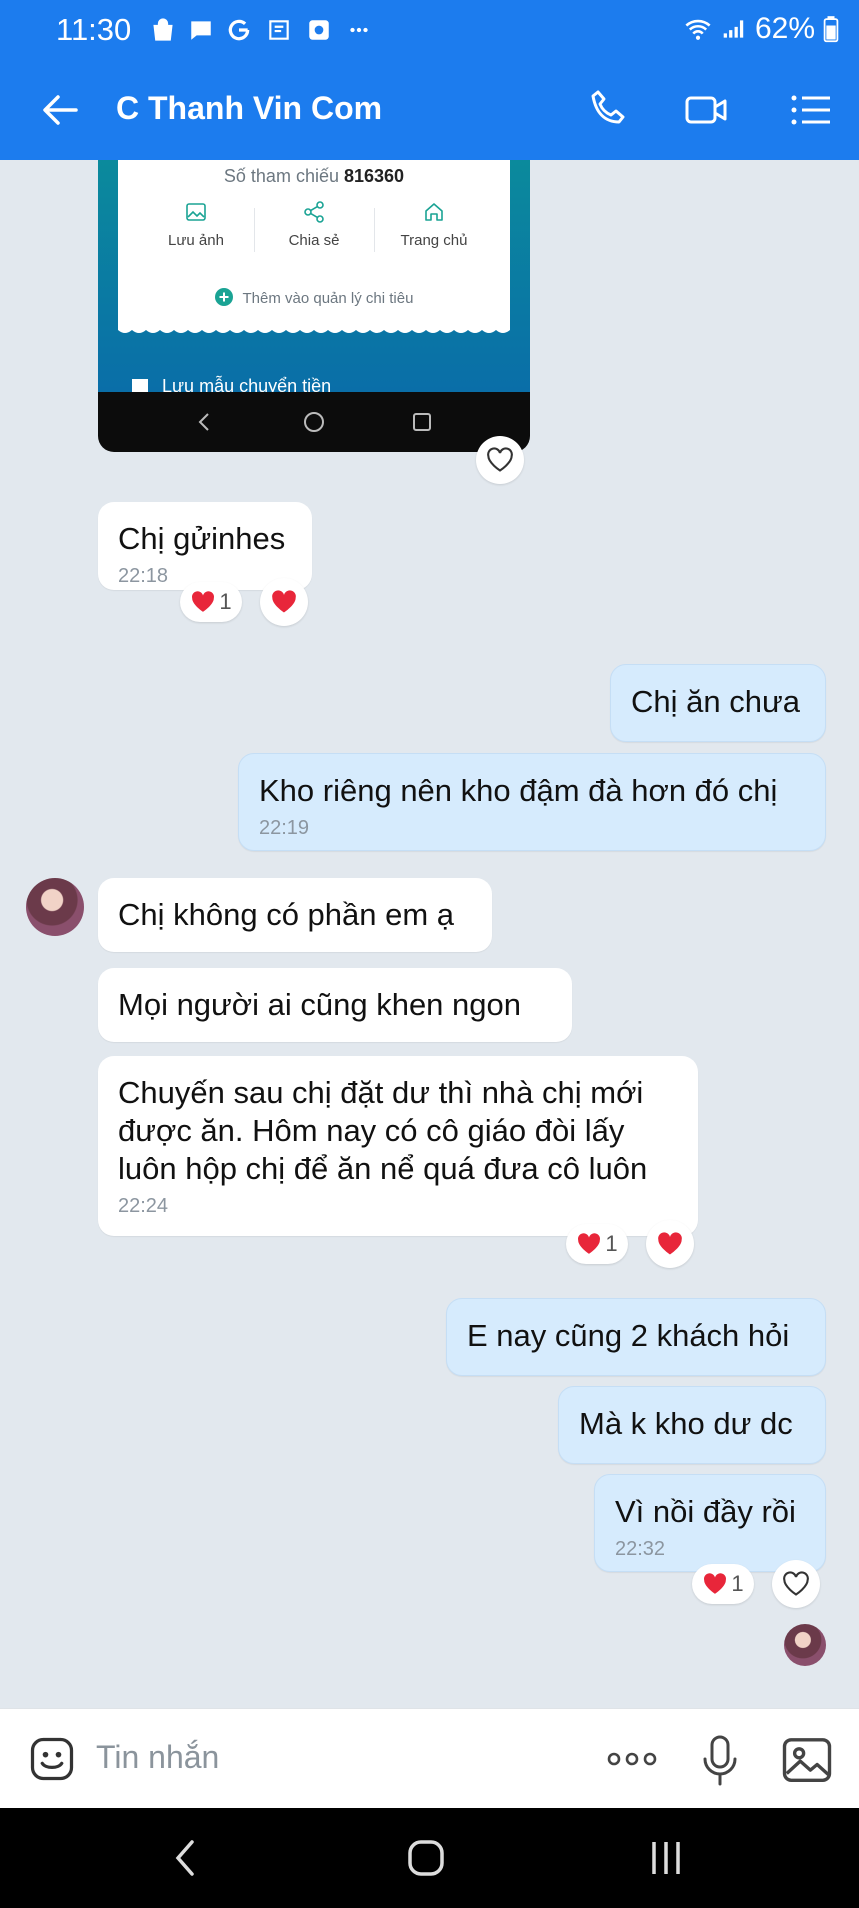 Image resolution: width=859 pixels, height=1908 pixels. I want to click on home-label: Trang chủ, so click(434, 240).